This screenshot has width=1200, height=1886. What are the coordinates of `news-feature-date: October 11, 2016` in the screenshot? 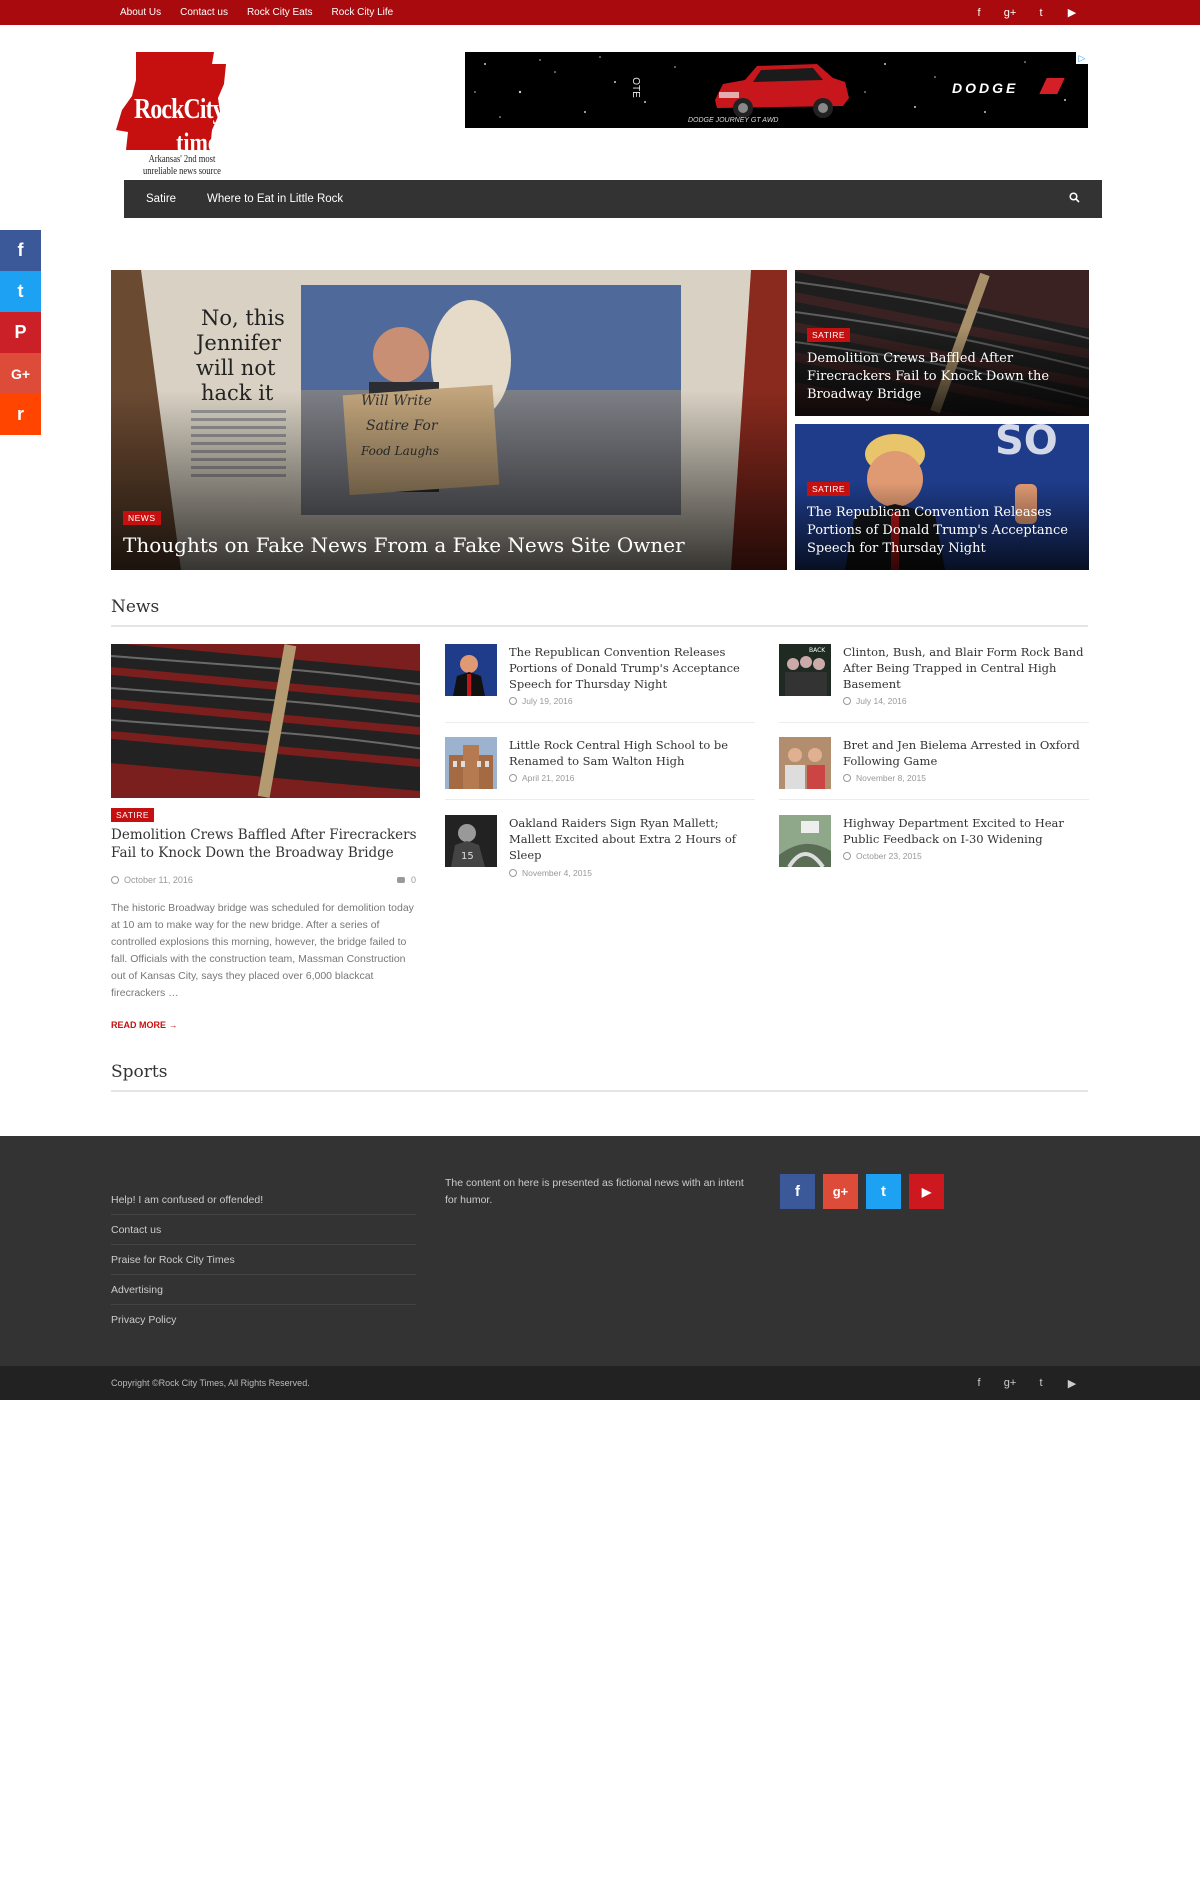 It's located at (158, 880).